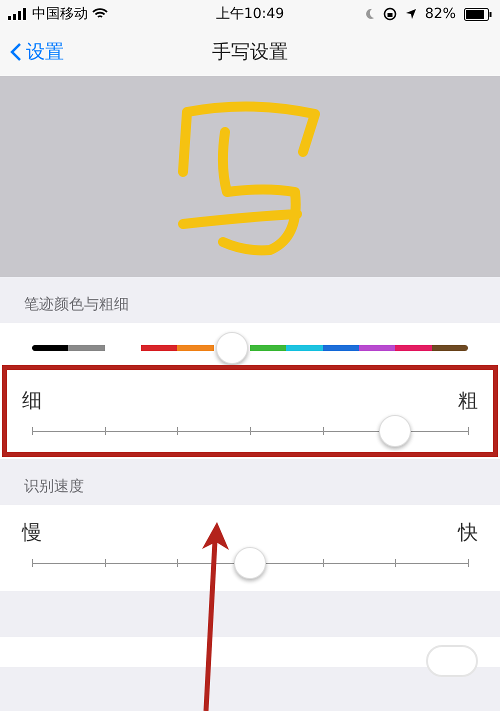  I want to click on carrier-name: 中国移动, so click(60, 14).